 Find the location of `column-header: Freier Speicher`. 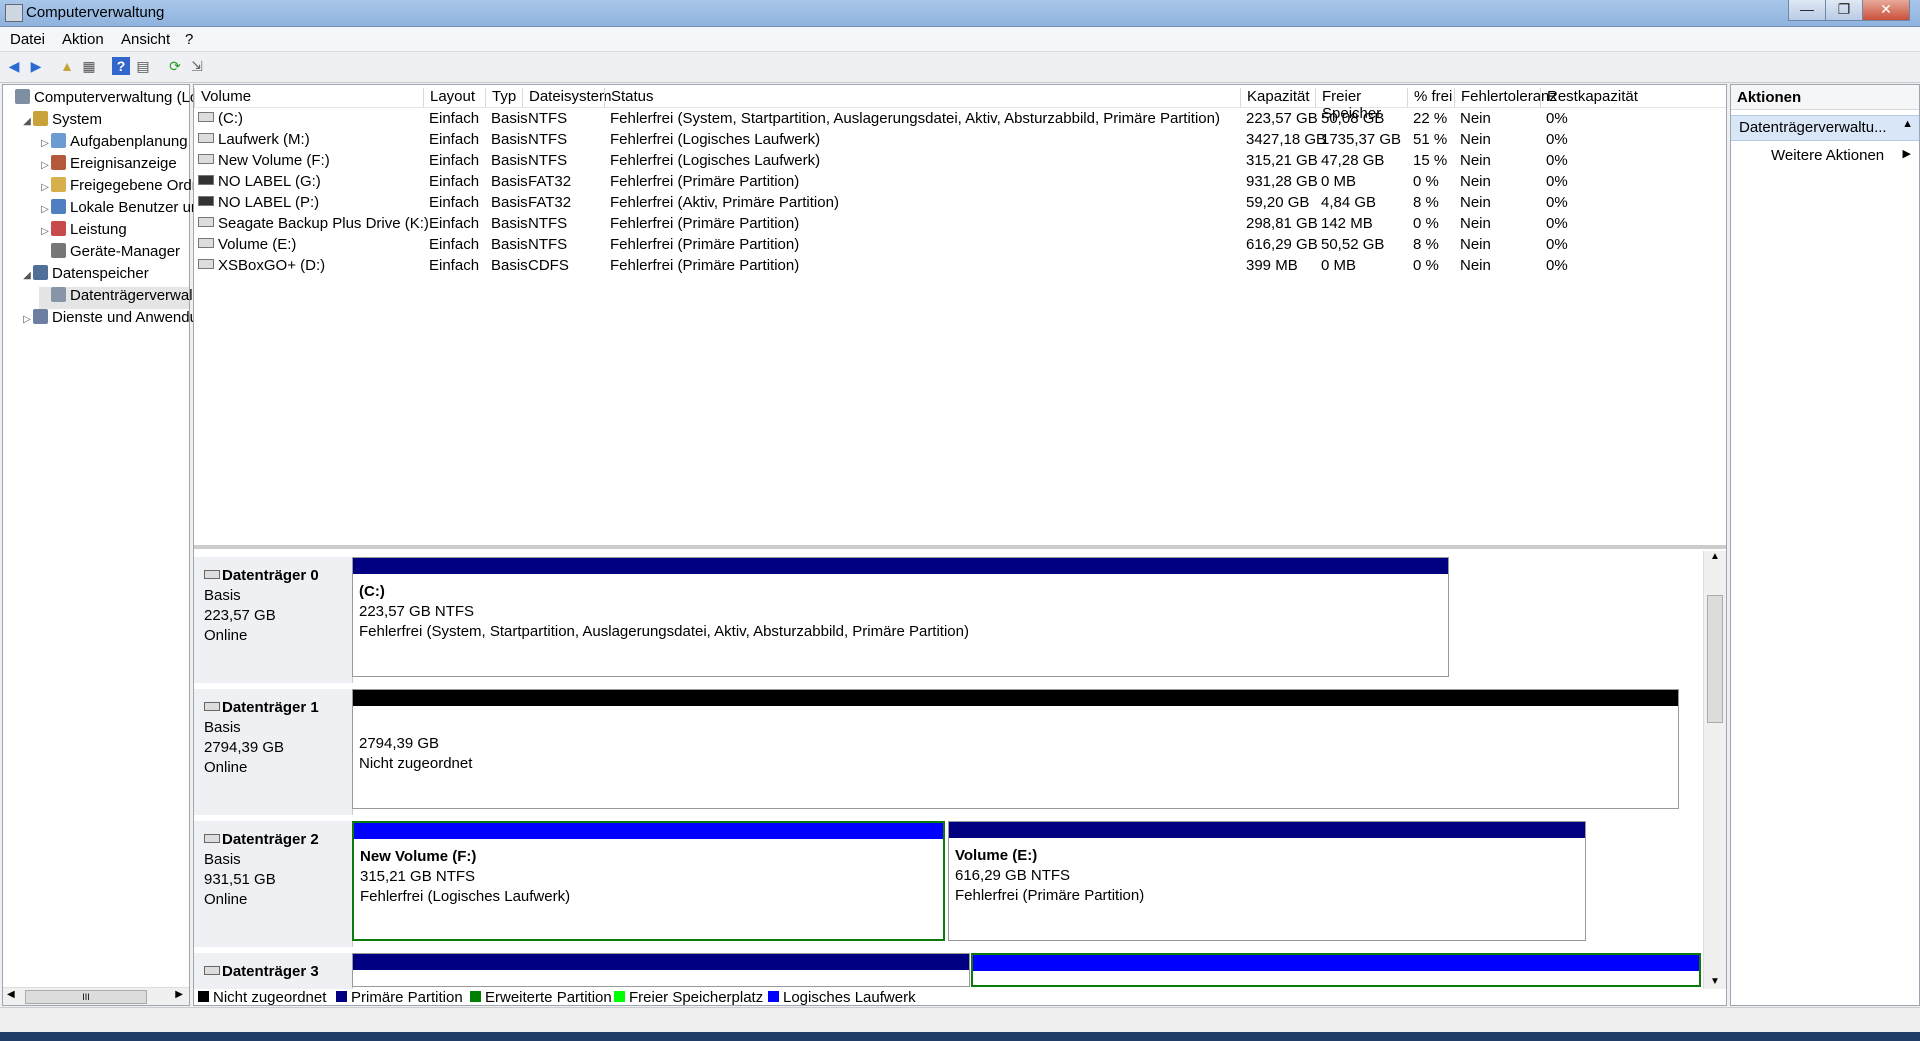

column-header: Freier Speicher is located at coordinates (1361, 105).